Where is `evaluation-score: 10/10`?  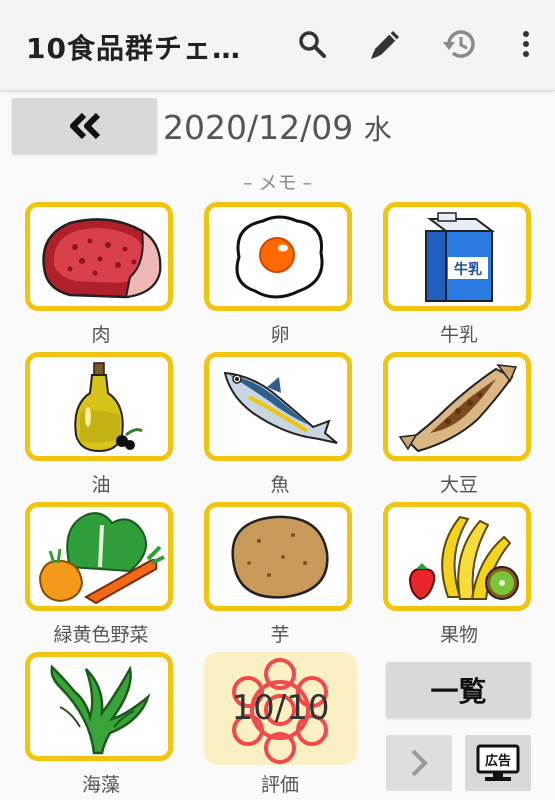 evaluation-score: 10/10 is located at coordinates (280, 708).